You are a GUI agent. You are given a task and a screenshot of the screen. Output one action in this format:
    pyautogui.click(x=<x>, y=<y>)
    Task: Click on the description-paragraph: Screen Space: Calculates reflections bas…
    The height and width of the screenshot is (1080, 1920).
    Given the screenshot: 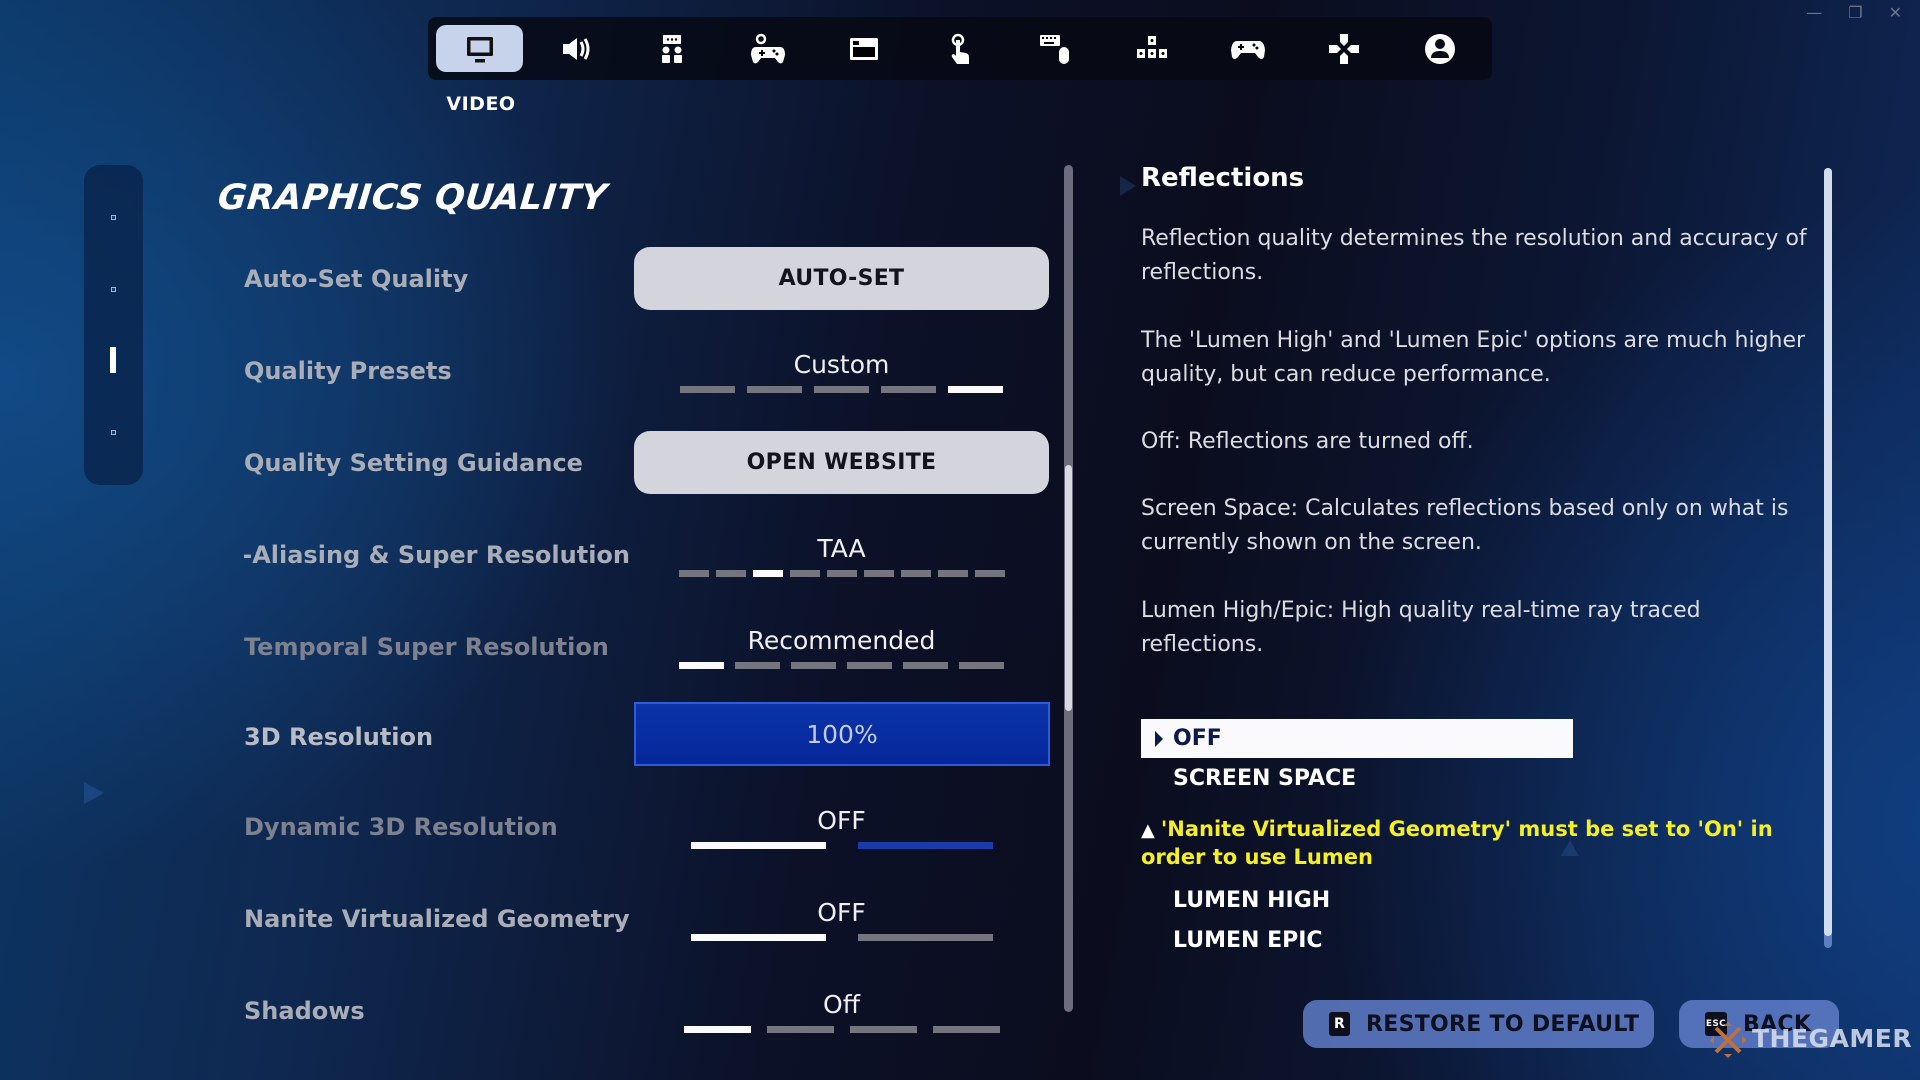 What is the action you would take?
    pyautogui.click(x=1465, y=525)
    